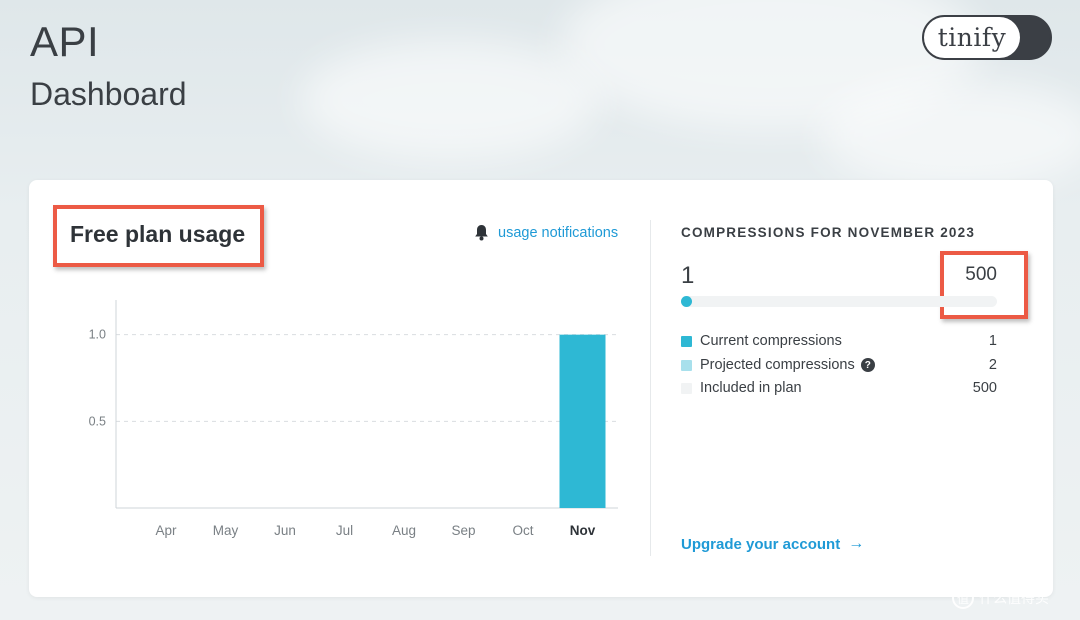 This screenshot has width=1080, height=620. What do you see at coordinates (285, 530) in the screenshot?
I see `x-tick-label: Jun` at bounding box center [285, 530].